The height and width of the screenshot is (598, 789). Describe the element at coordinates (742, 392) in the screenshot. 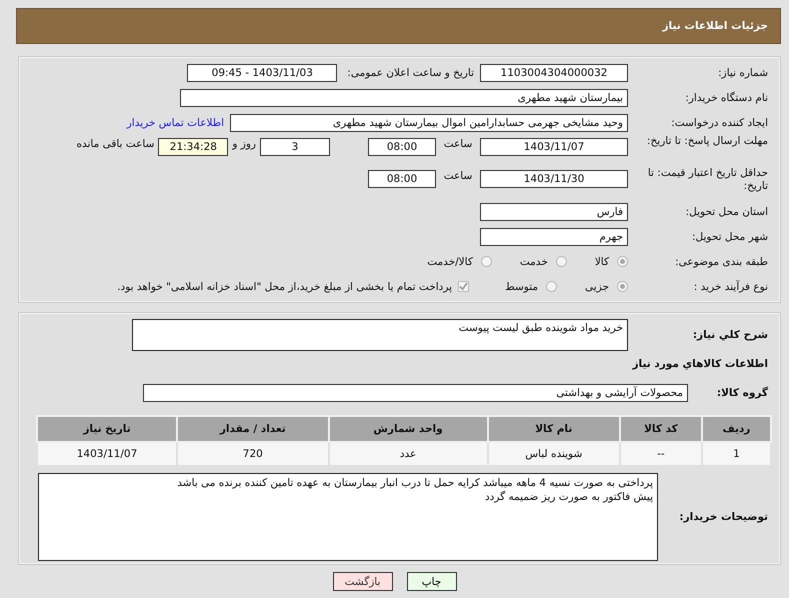

I see `field-label: گروه کالا:` at that location.